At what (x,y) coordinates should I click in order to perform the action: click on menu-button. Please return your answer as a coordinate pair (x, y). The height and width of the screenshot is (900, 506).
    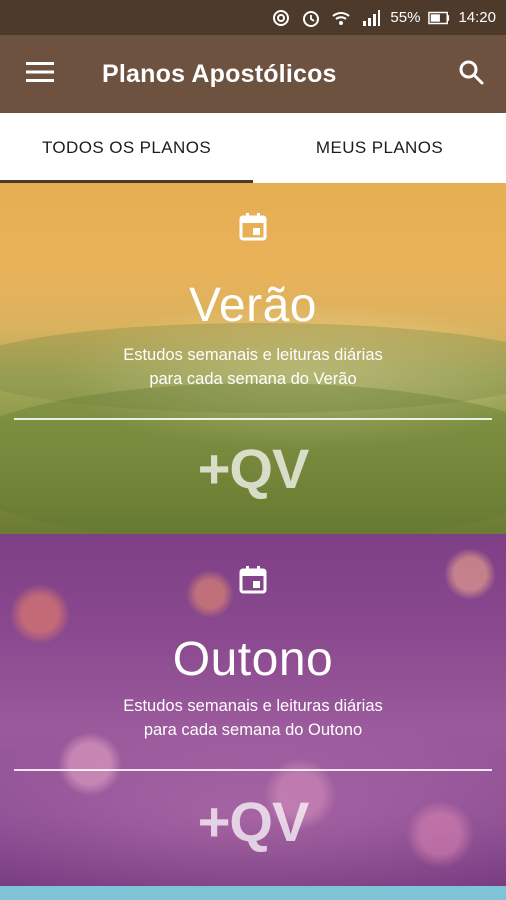
    Looking at the image, I should click on (40, 74).